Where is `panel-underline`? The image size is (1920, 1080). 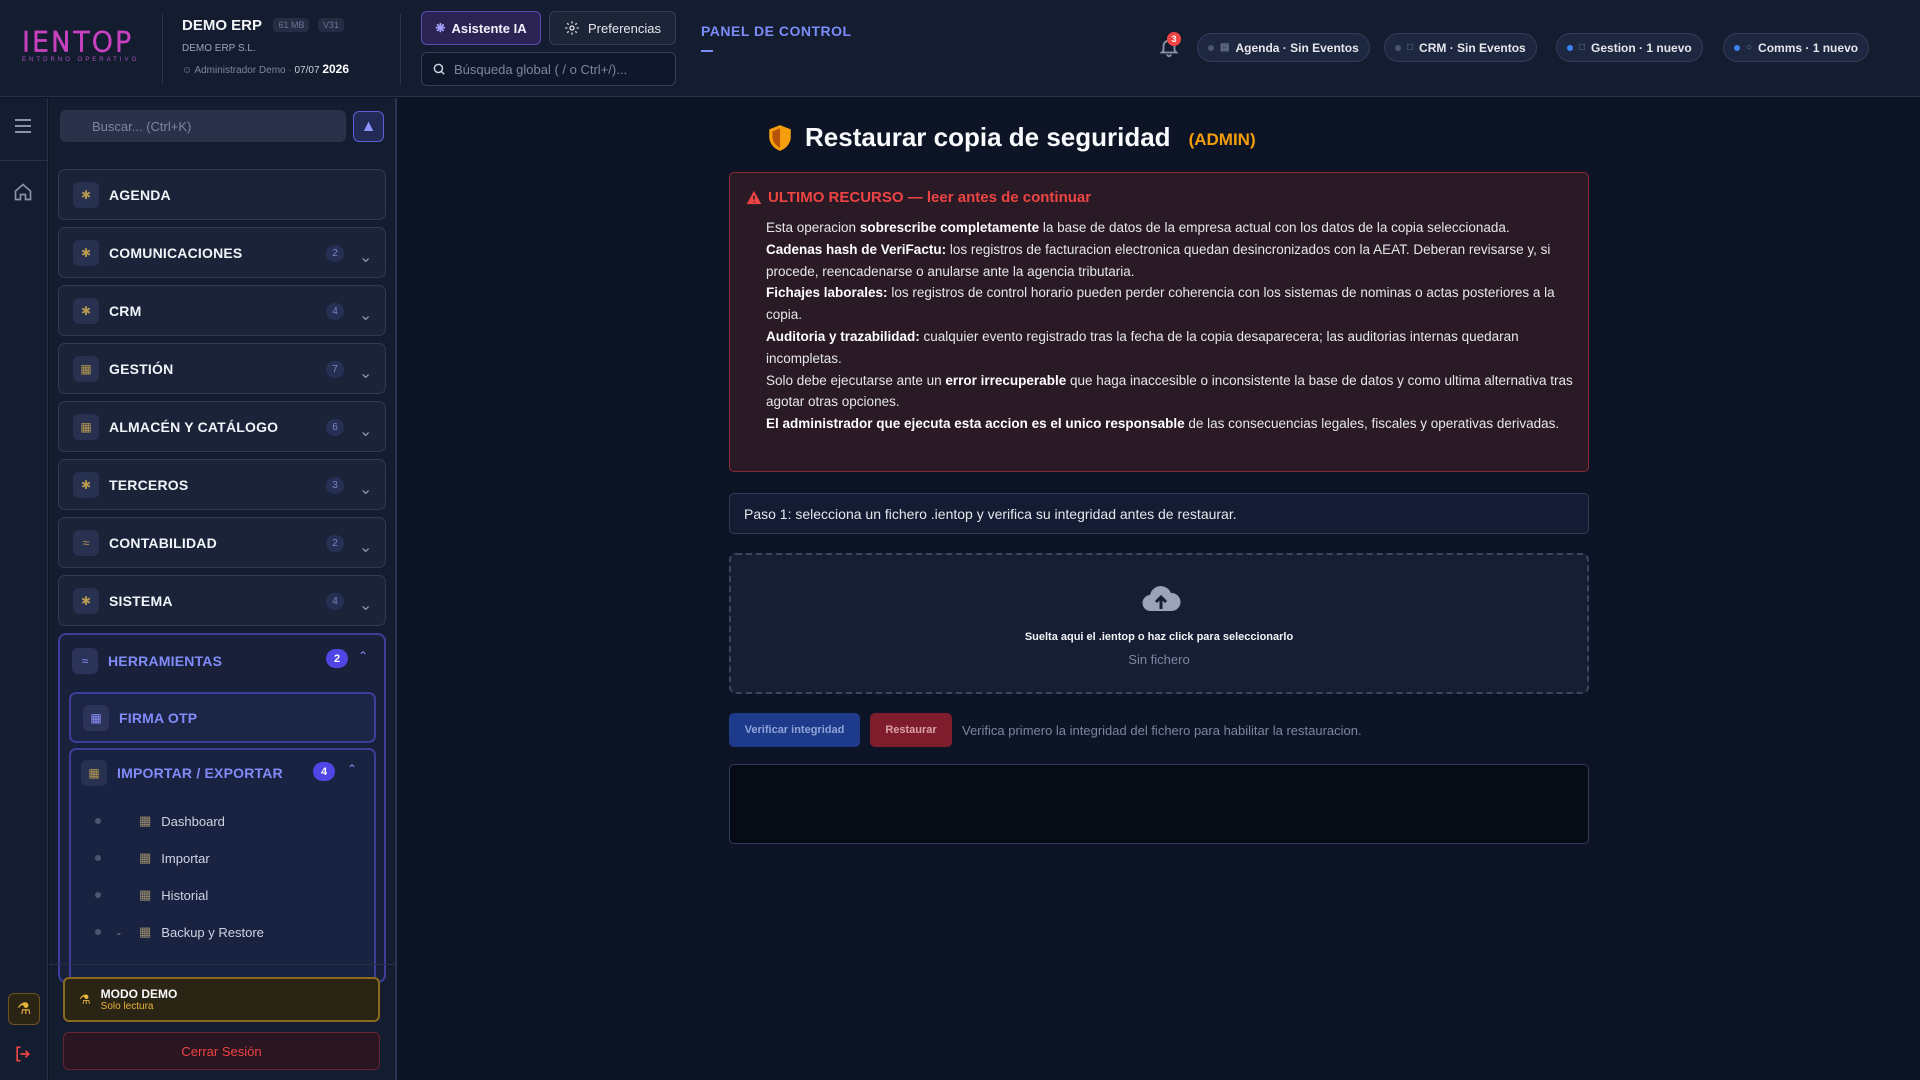
panel-underline is located at coordinates (707, 51).